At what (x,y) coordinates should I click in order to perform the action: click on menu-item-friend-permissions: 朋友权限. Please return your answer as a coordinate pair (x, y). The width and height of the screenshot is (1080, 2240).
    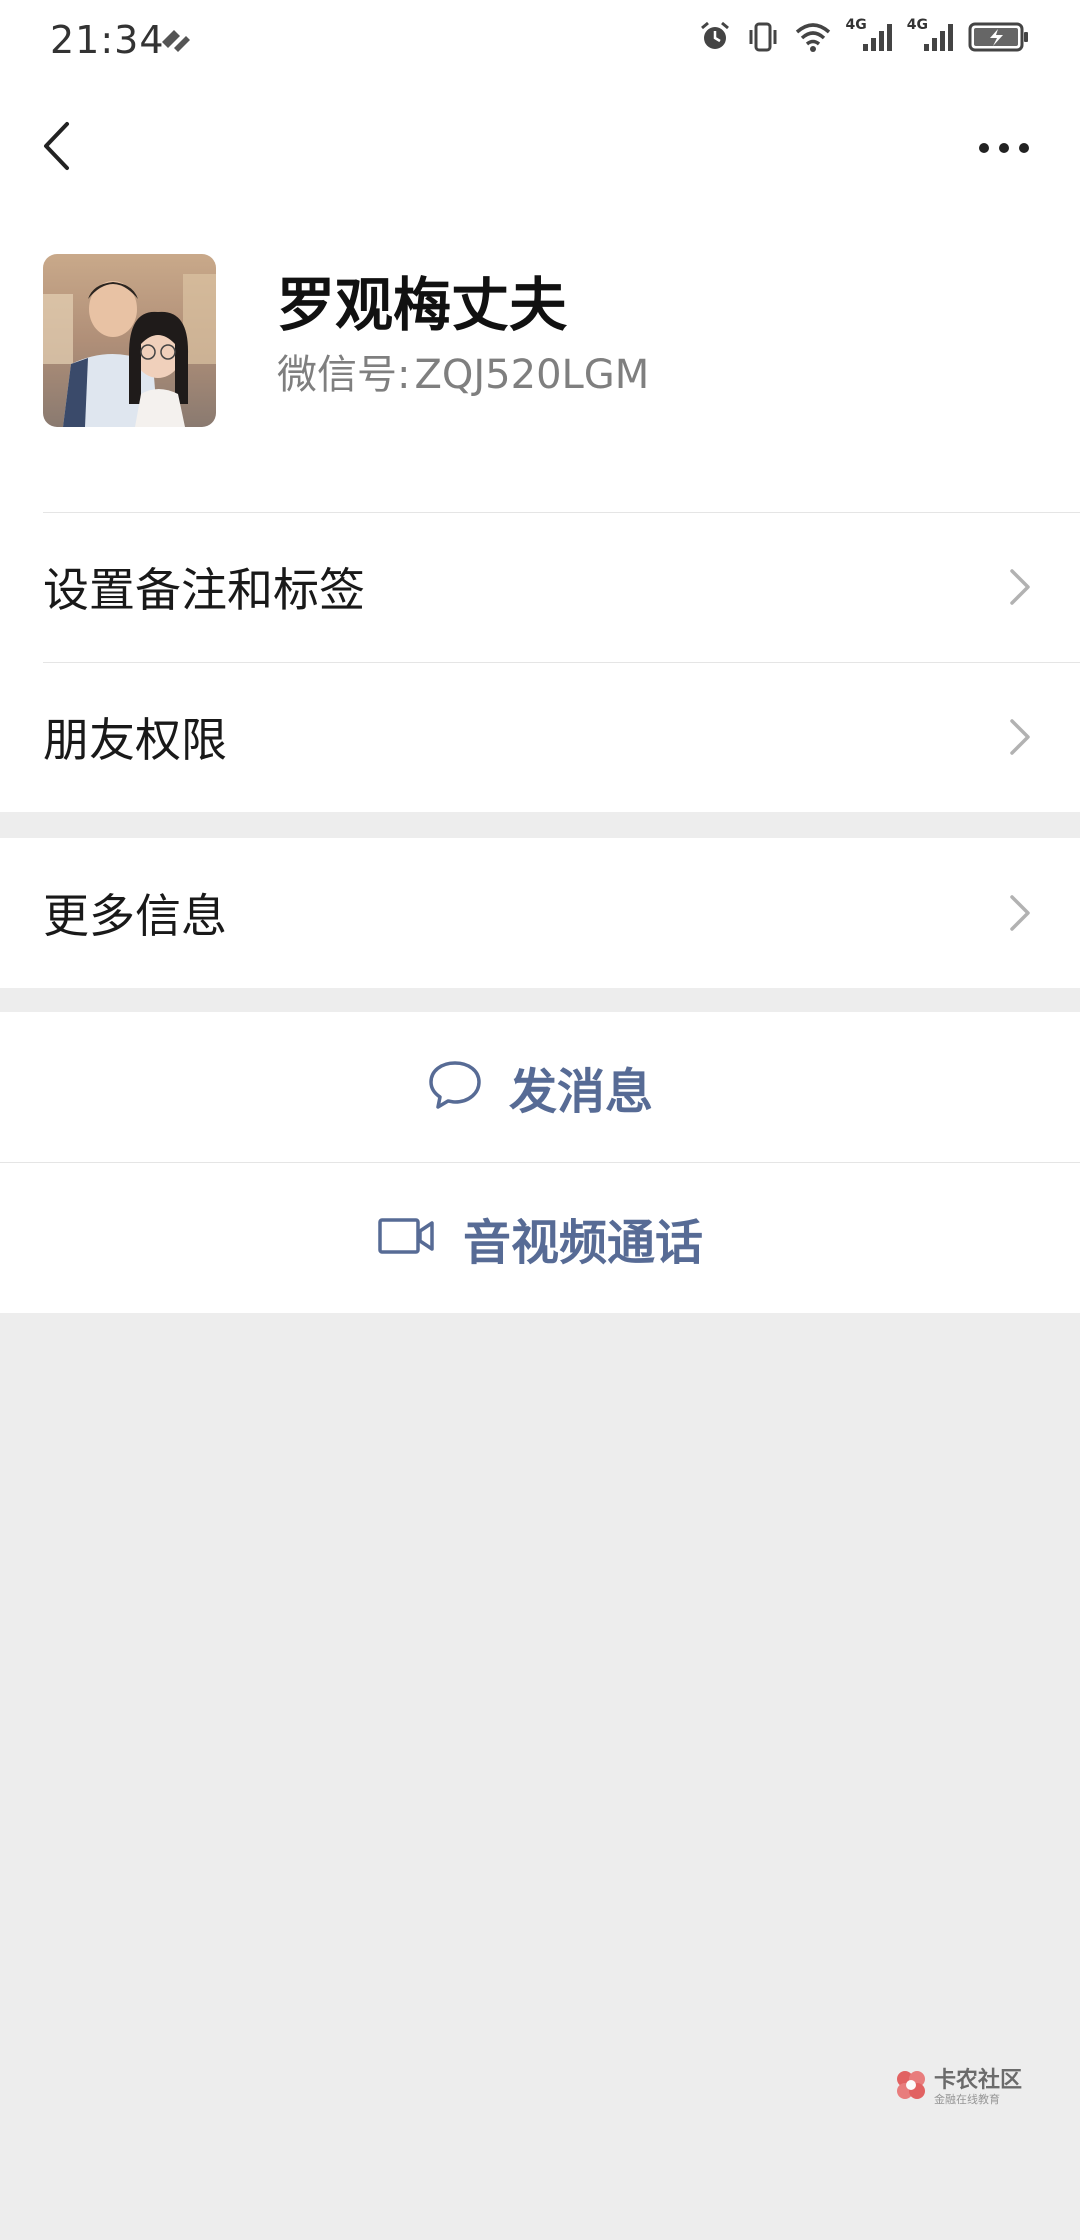
    Looking at the image, I should click on (540, 737).